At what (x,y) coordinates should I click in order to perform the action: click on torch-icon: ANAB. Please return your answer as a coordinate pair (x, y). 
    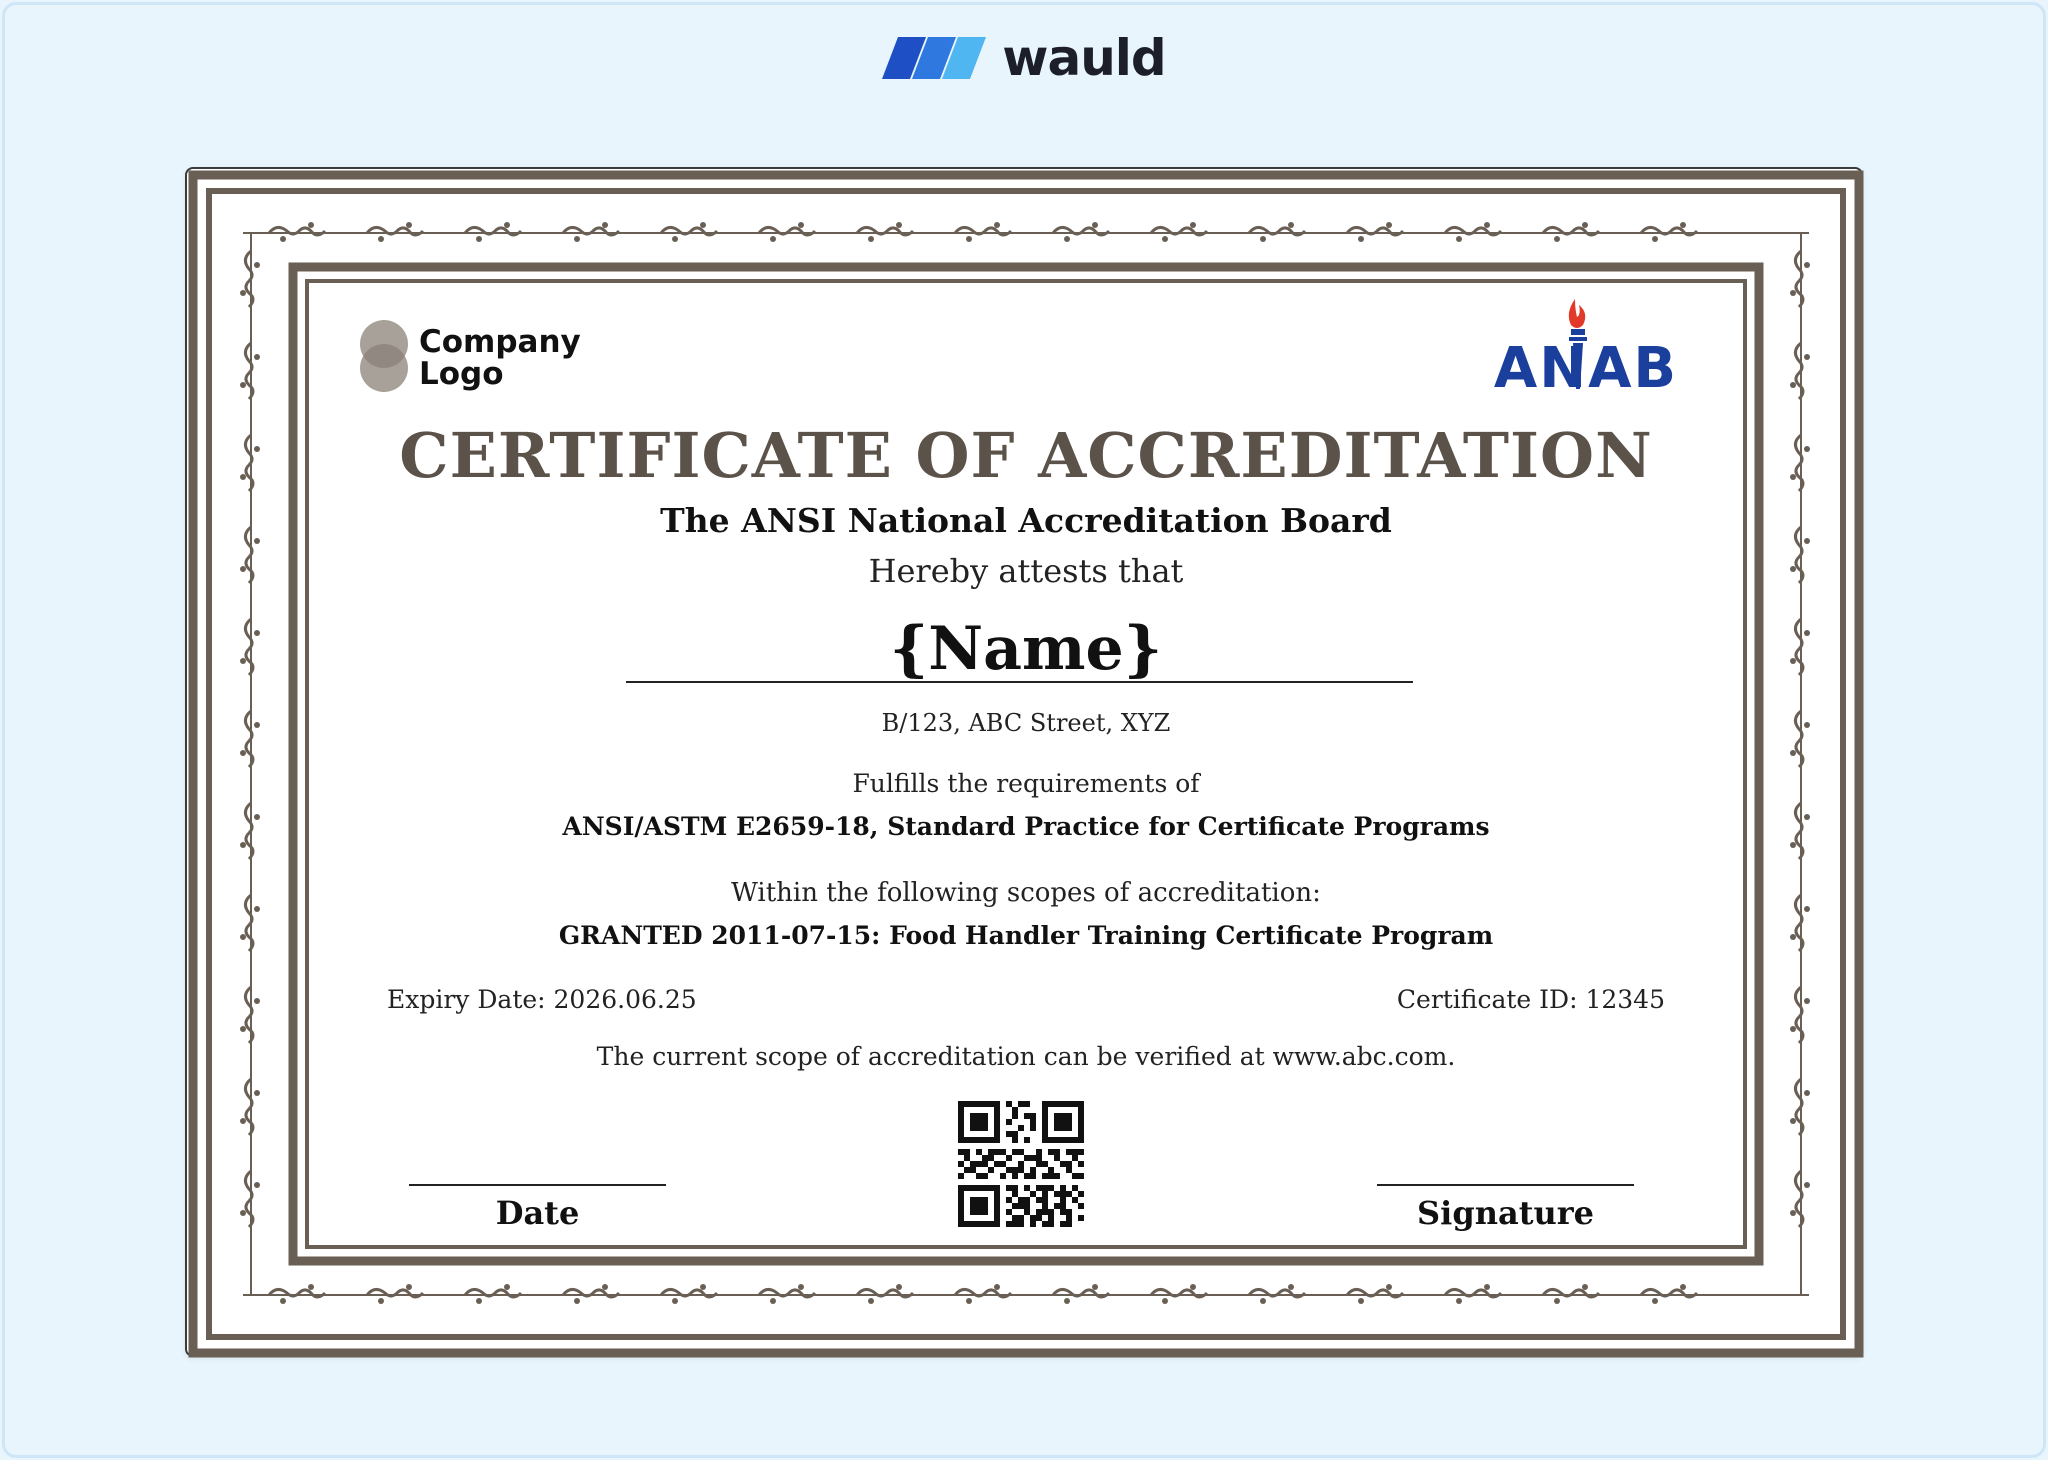
    Looking at the image, I should click on (1586, 350).